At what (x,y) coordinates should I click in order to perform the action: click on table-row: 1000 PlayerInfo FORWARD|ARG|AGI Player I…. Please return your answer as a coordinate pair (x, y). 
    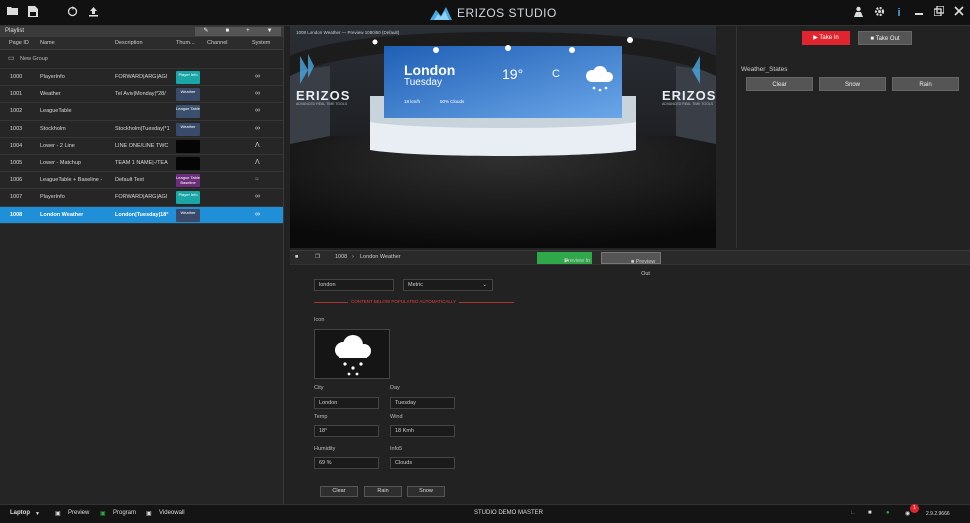
    Looking at the image, I should click on (141, 78).